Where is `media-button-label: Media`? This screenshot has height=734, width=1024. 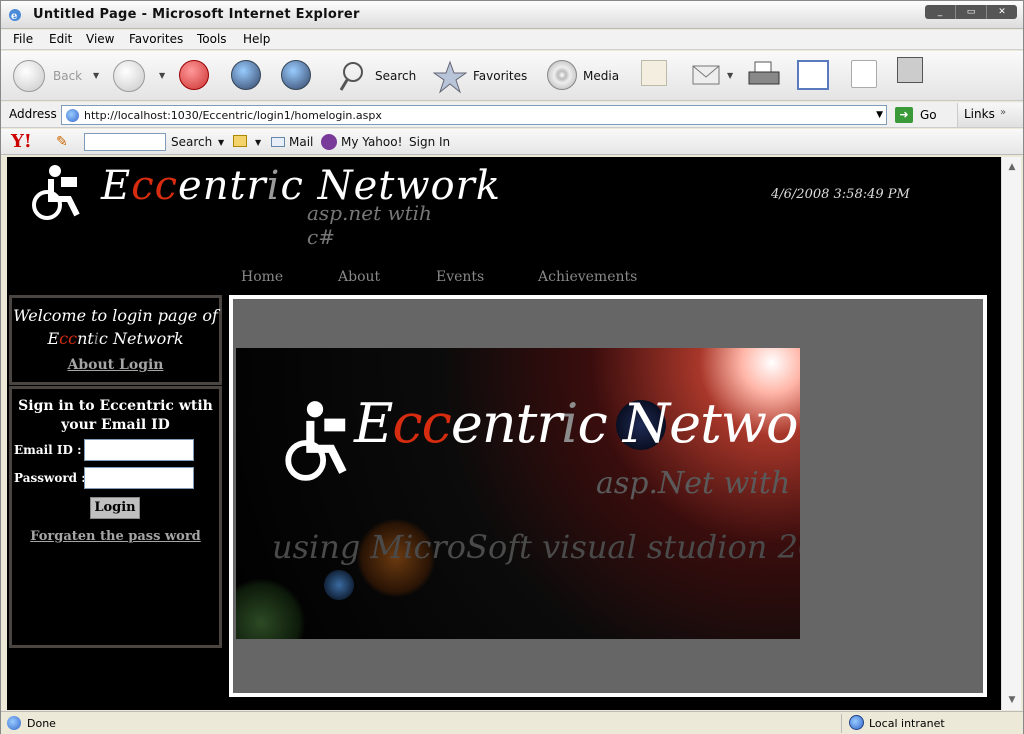
media-button-label: Media is located at coordinates (601, 76).